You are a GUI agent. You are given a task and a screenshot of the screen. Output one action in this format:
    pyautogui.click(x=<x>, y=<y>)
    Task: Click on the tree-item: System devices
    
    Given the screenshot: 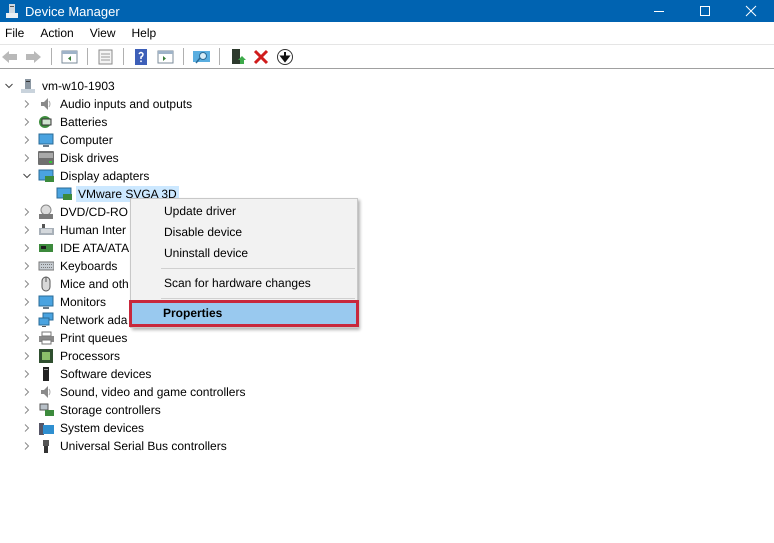 What is the action you would take?
    pyautogui.click(x=102, y=428)
    